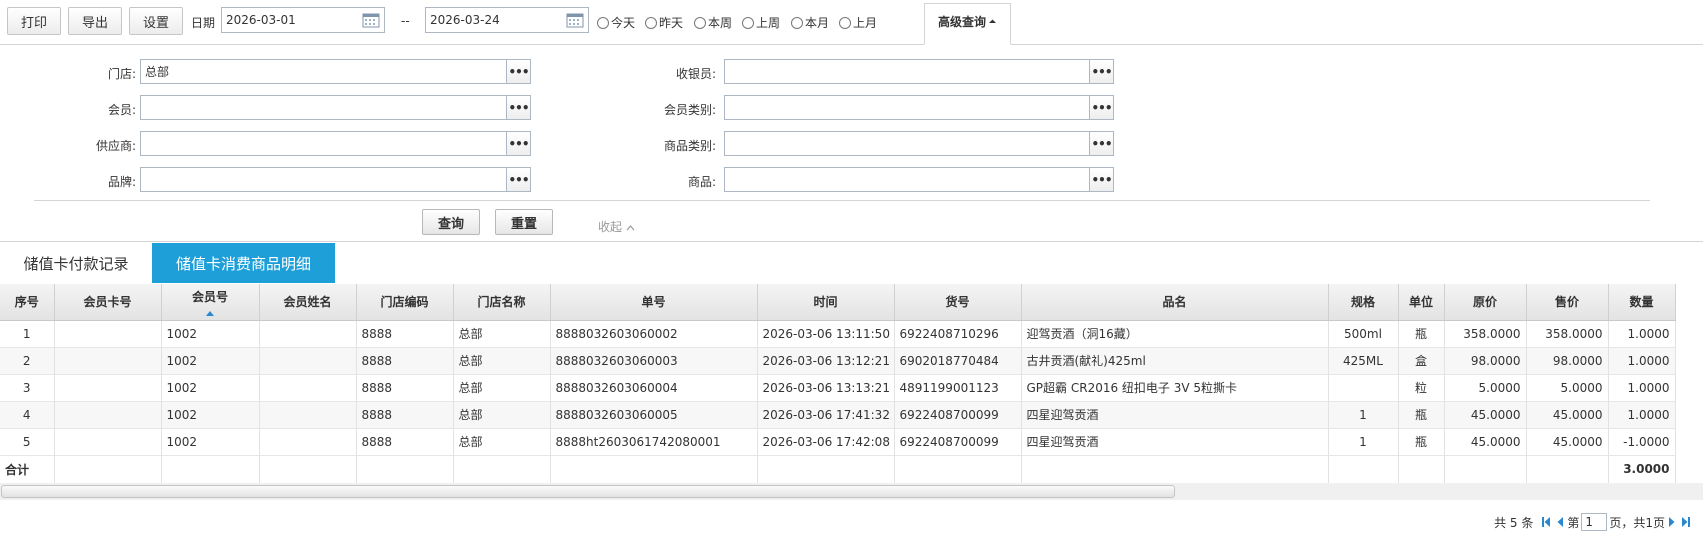 The image size is (1703, 537). Describe the element at coordinates (907, 143) in the screenshot. I see `goods-type-input` at that location.